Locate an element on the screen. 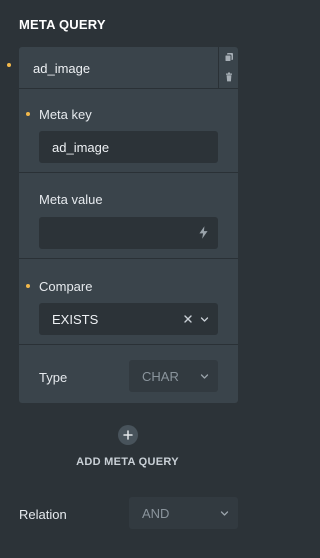  meta-value-field: Meta value is located at coordinates (128, 216).